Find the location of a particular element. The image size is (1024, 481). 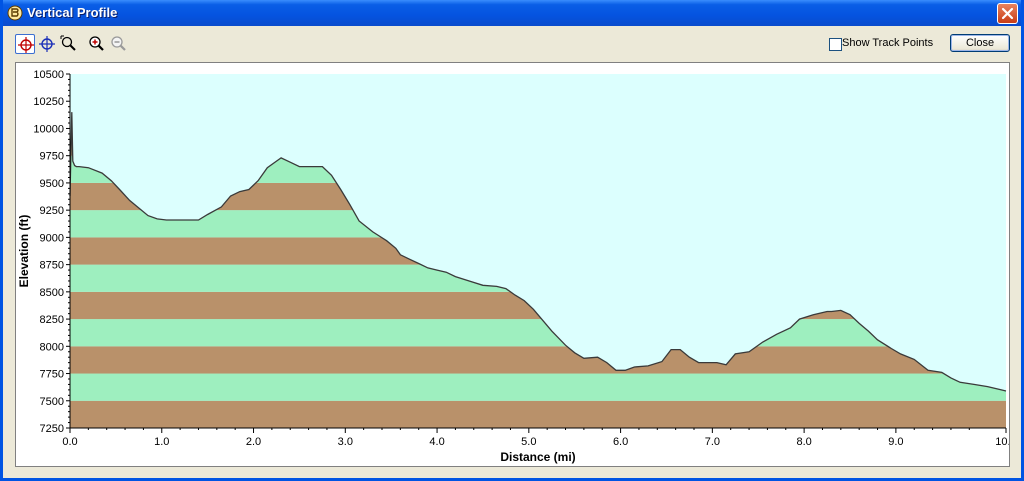

y-tick-label: 9750 is located at coordinates (52, 157).